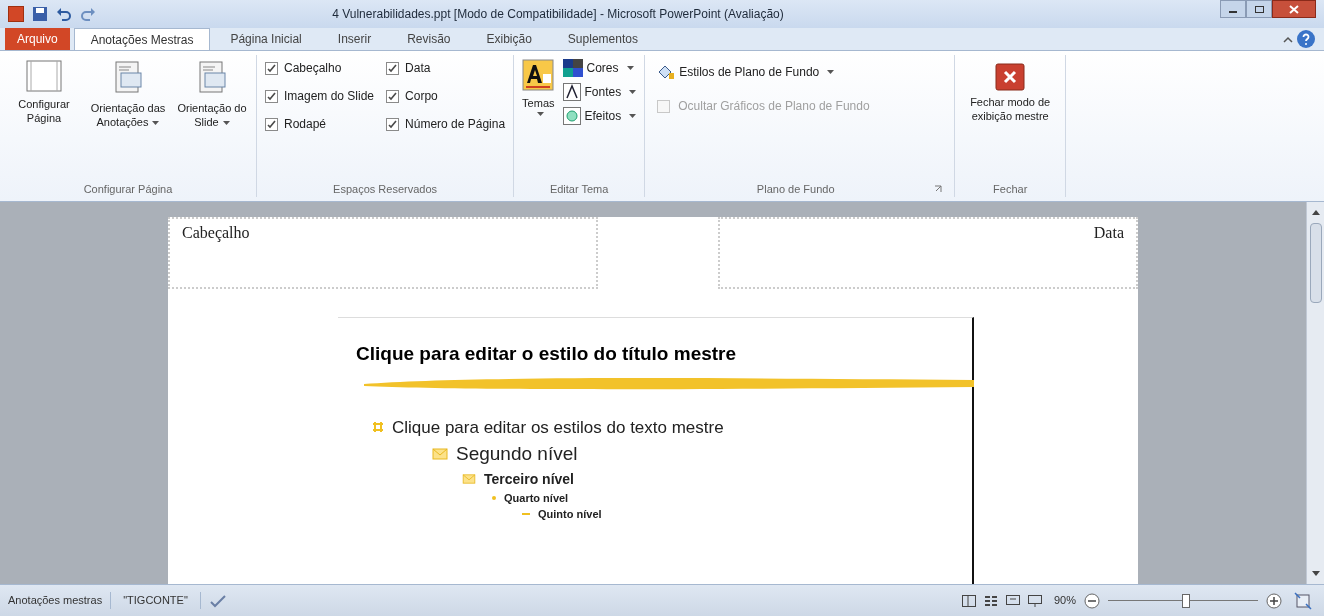  What do you see at coordinates (570, 514) in the screenshot?
I see `outline-text: Quinto nível` at bounding box center [570, 514].